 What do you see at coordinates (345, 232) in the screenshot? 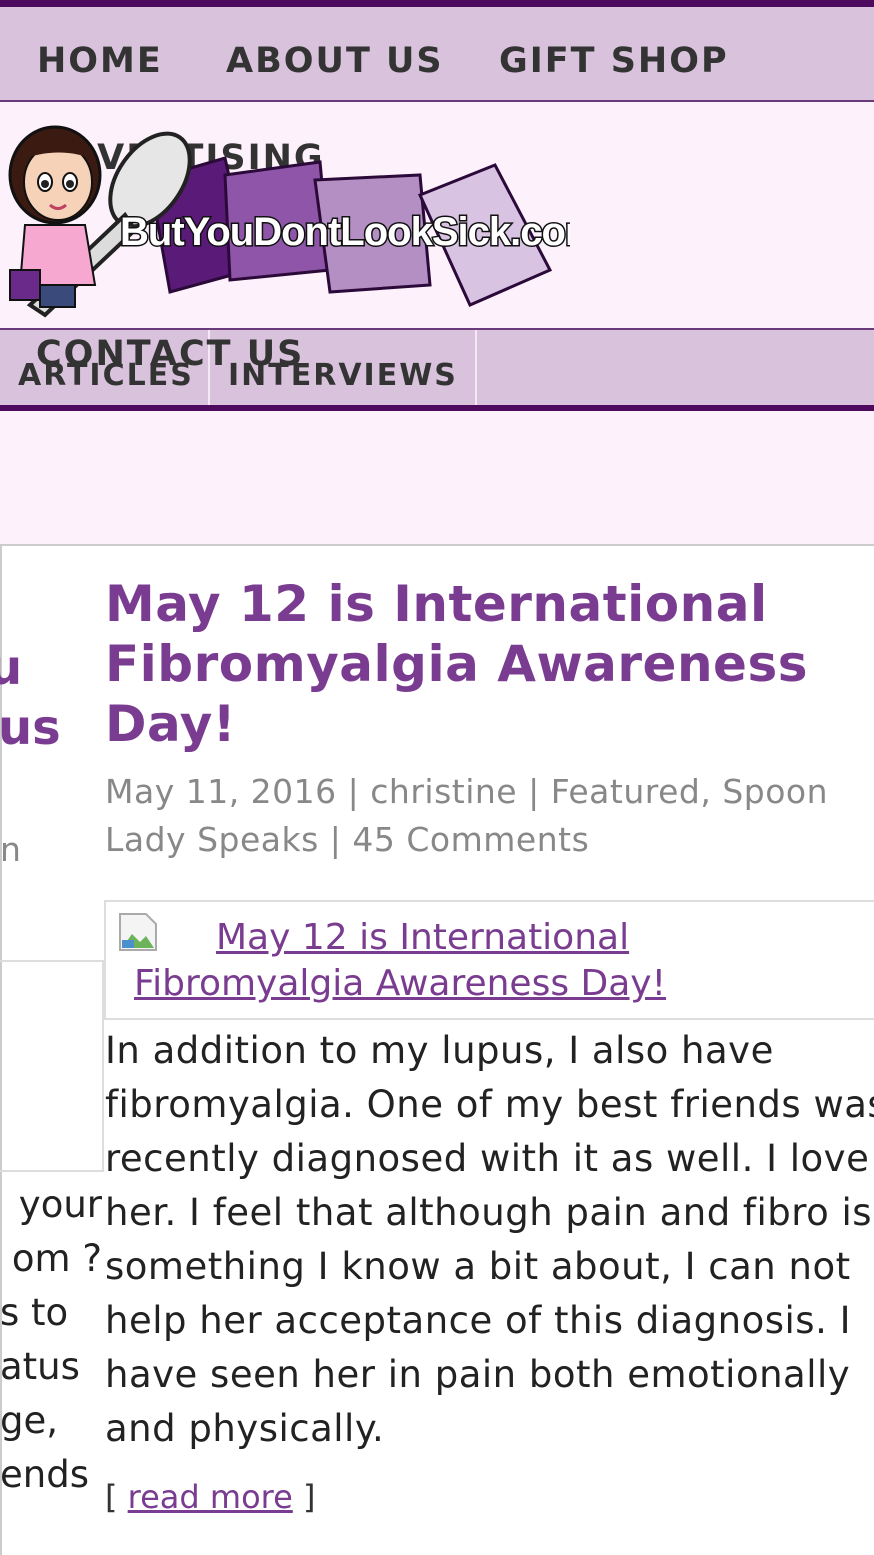
I see `logo-text: ButYouDontLookSick.com` at bounding box center [345, 232].